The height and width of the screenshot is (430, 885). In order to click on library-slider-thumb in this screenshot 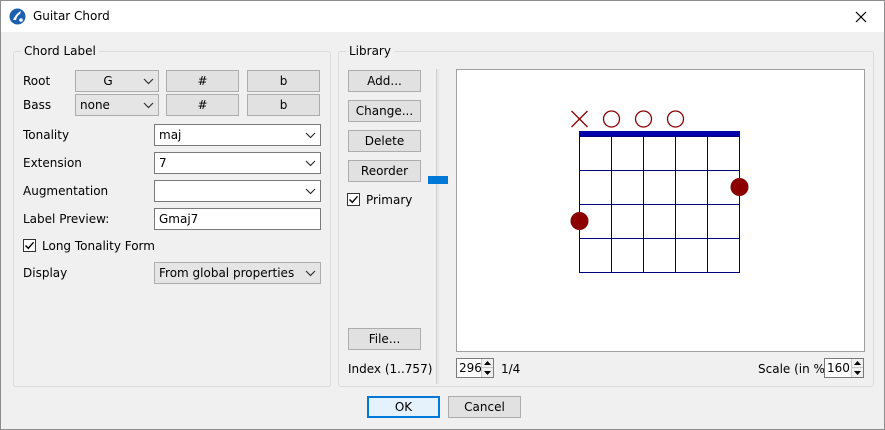, I will do `click(438, 180)`.